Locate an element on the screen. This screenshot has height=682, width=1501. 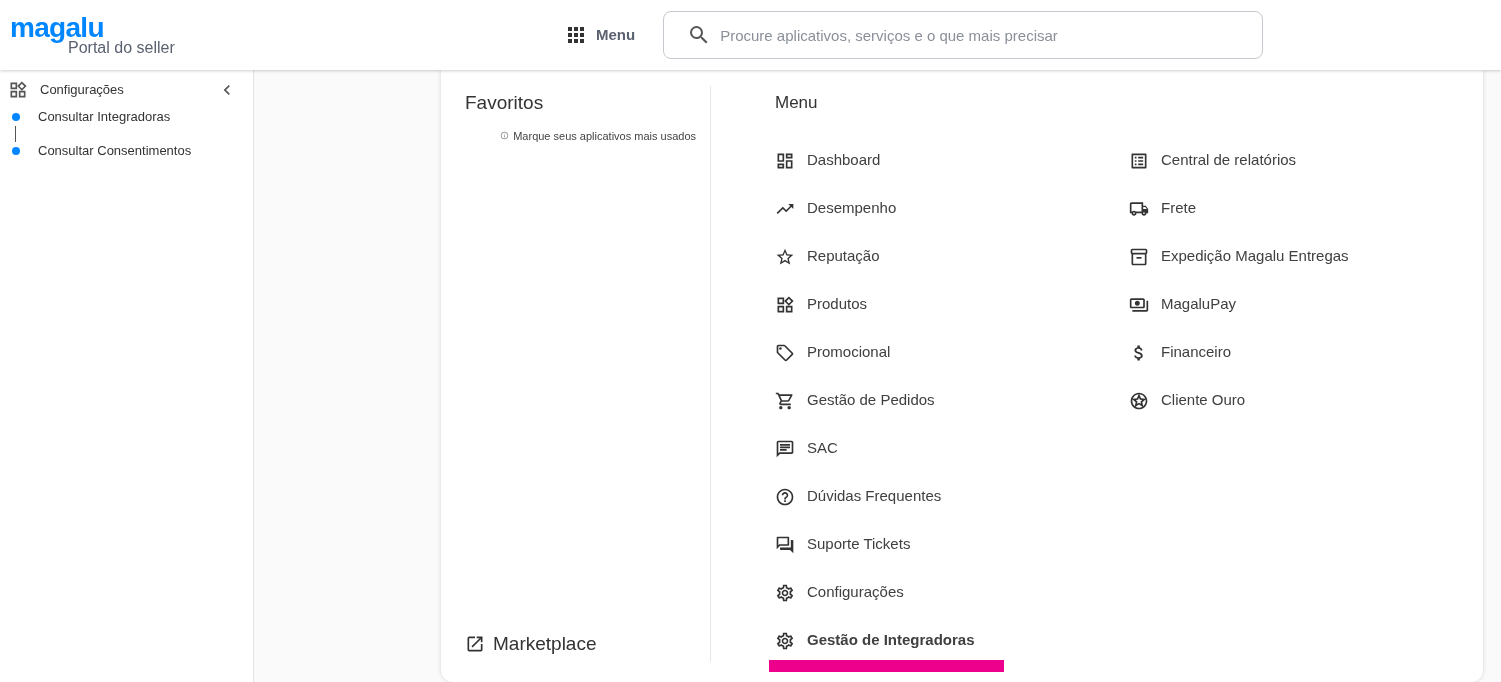
sidebar-item: Consultar Integradoras is located at coordinates (104, 117).